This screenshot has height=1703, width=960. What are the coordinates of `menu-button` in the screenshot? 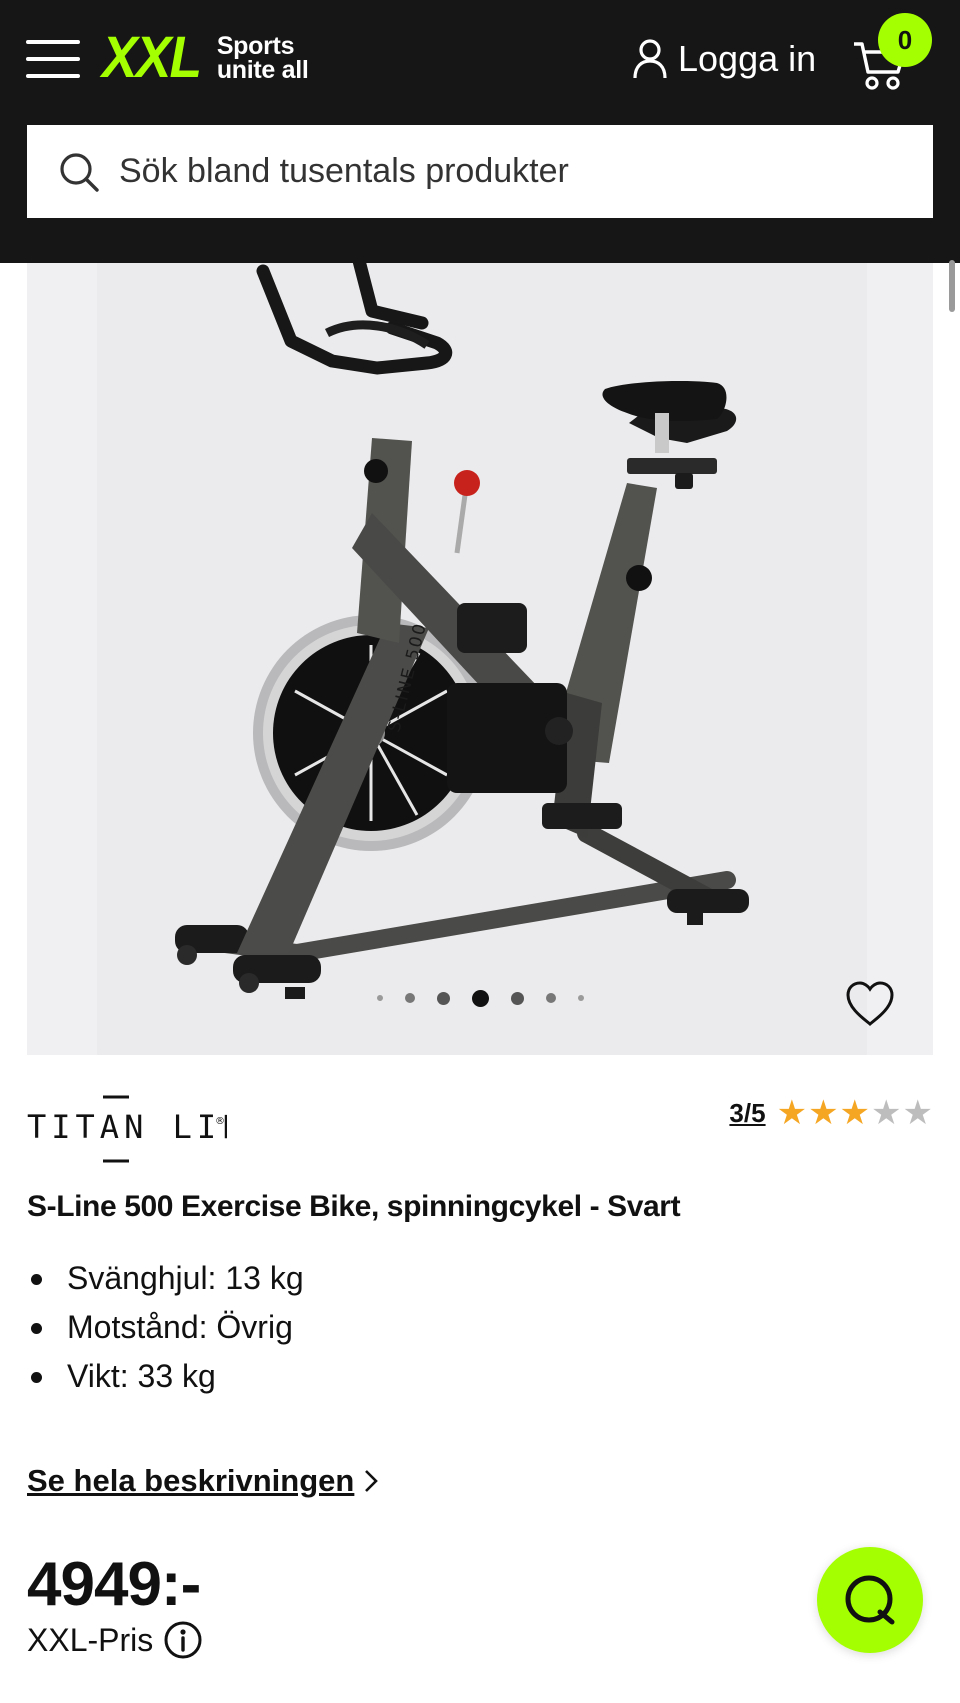 It's located at (54, 59).